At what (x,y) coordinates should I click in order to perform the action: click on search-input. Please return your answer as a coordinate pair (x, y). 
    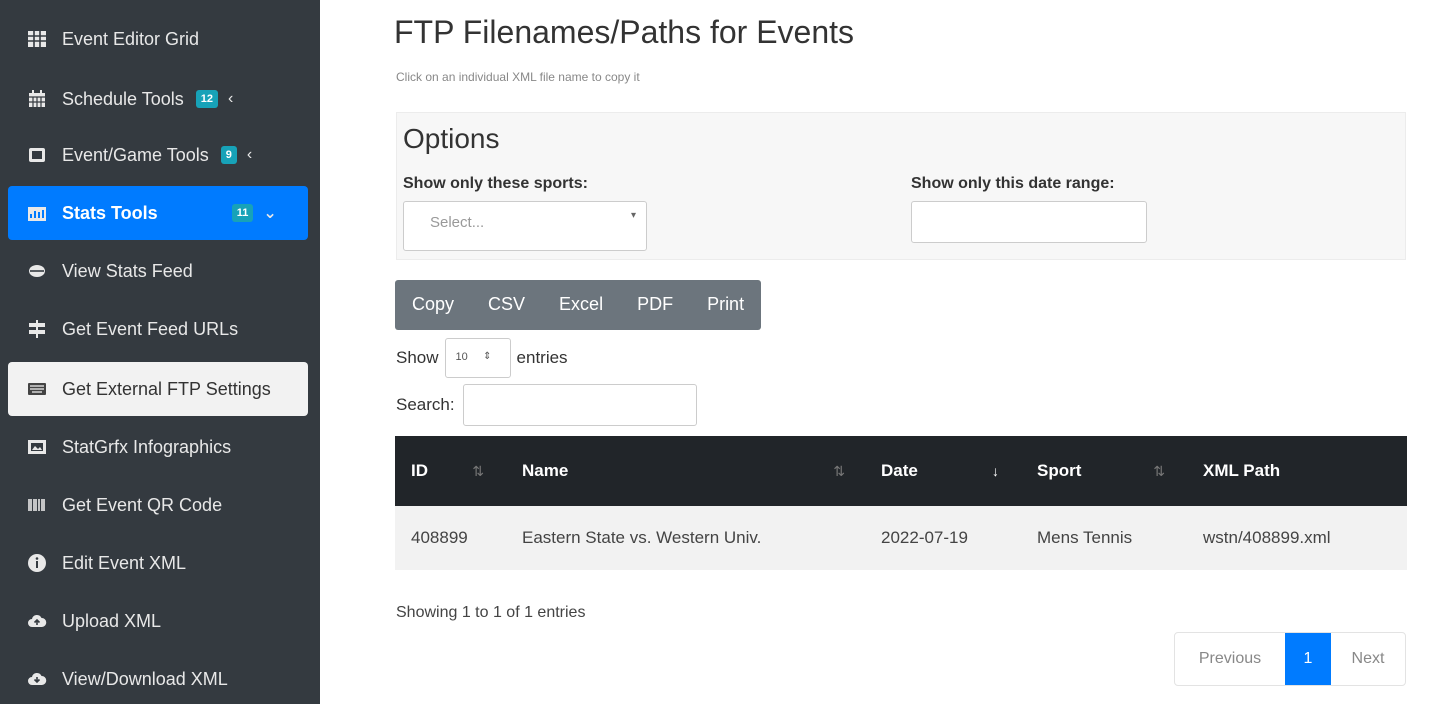
    Looking at the image, I should click on (579, 405).